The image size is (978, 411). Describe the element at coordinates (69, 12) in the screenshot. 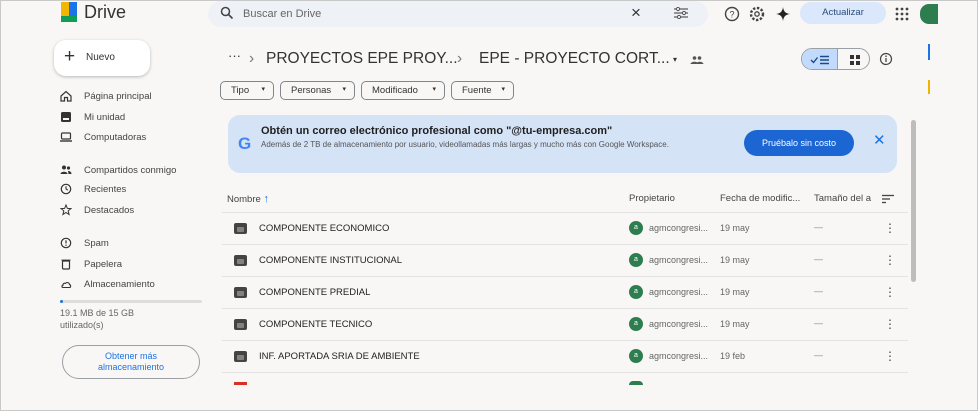

I see `drive-logo-icon` at that location.